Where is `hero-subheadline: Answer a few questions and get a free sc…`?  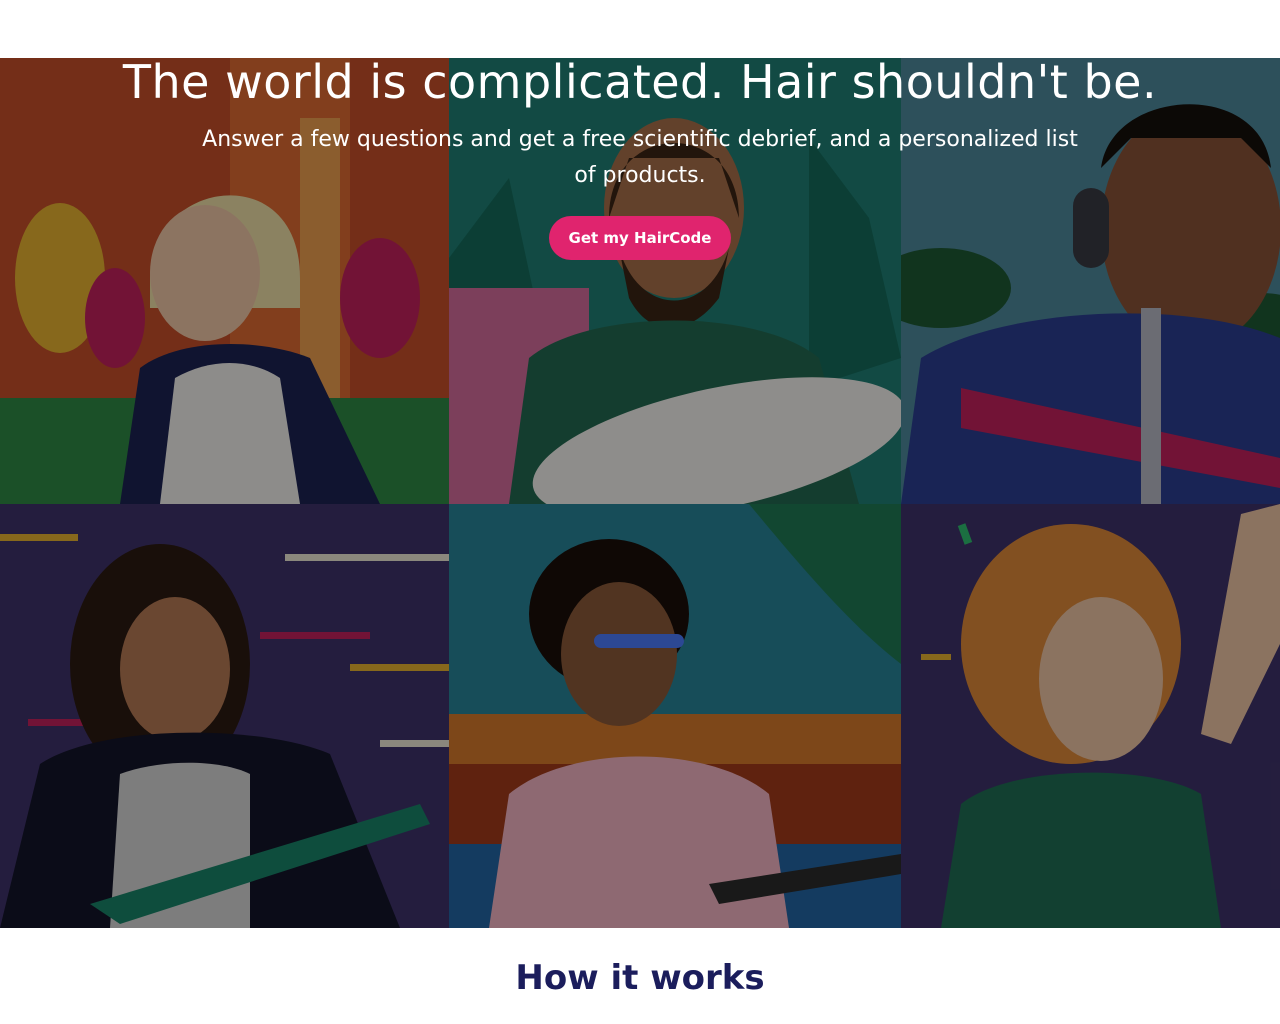 hero-subheadline: Answer a few questions and get a free sc… is located at coordinates (640, 157).